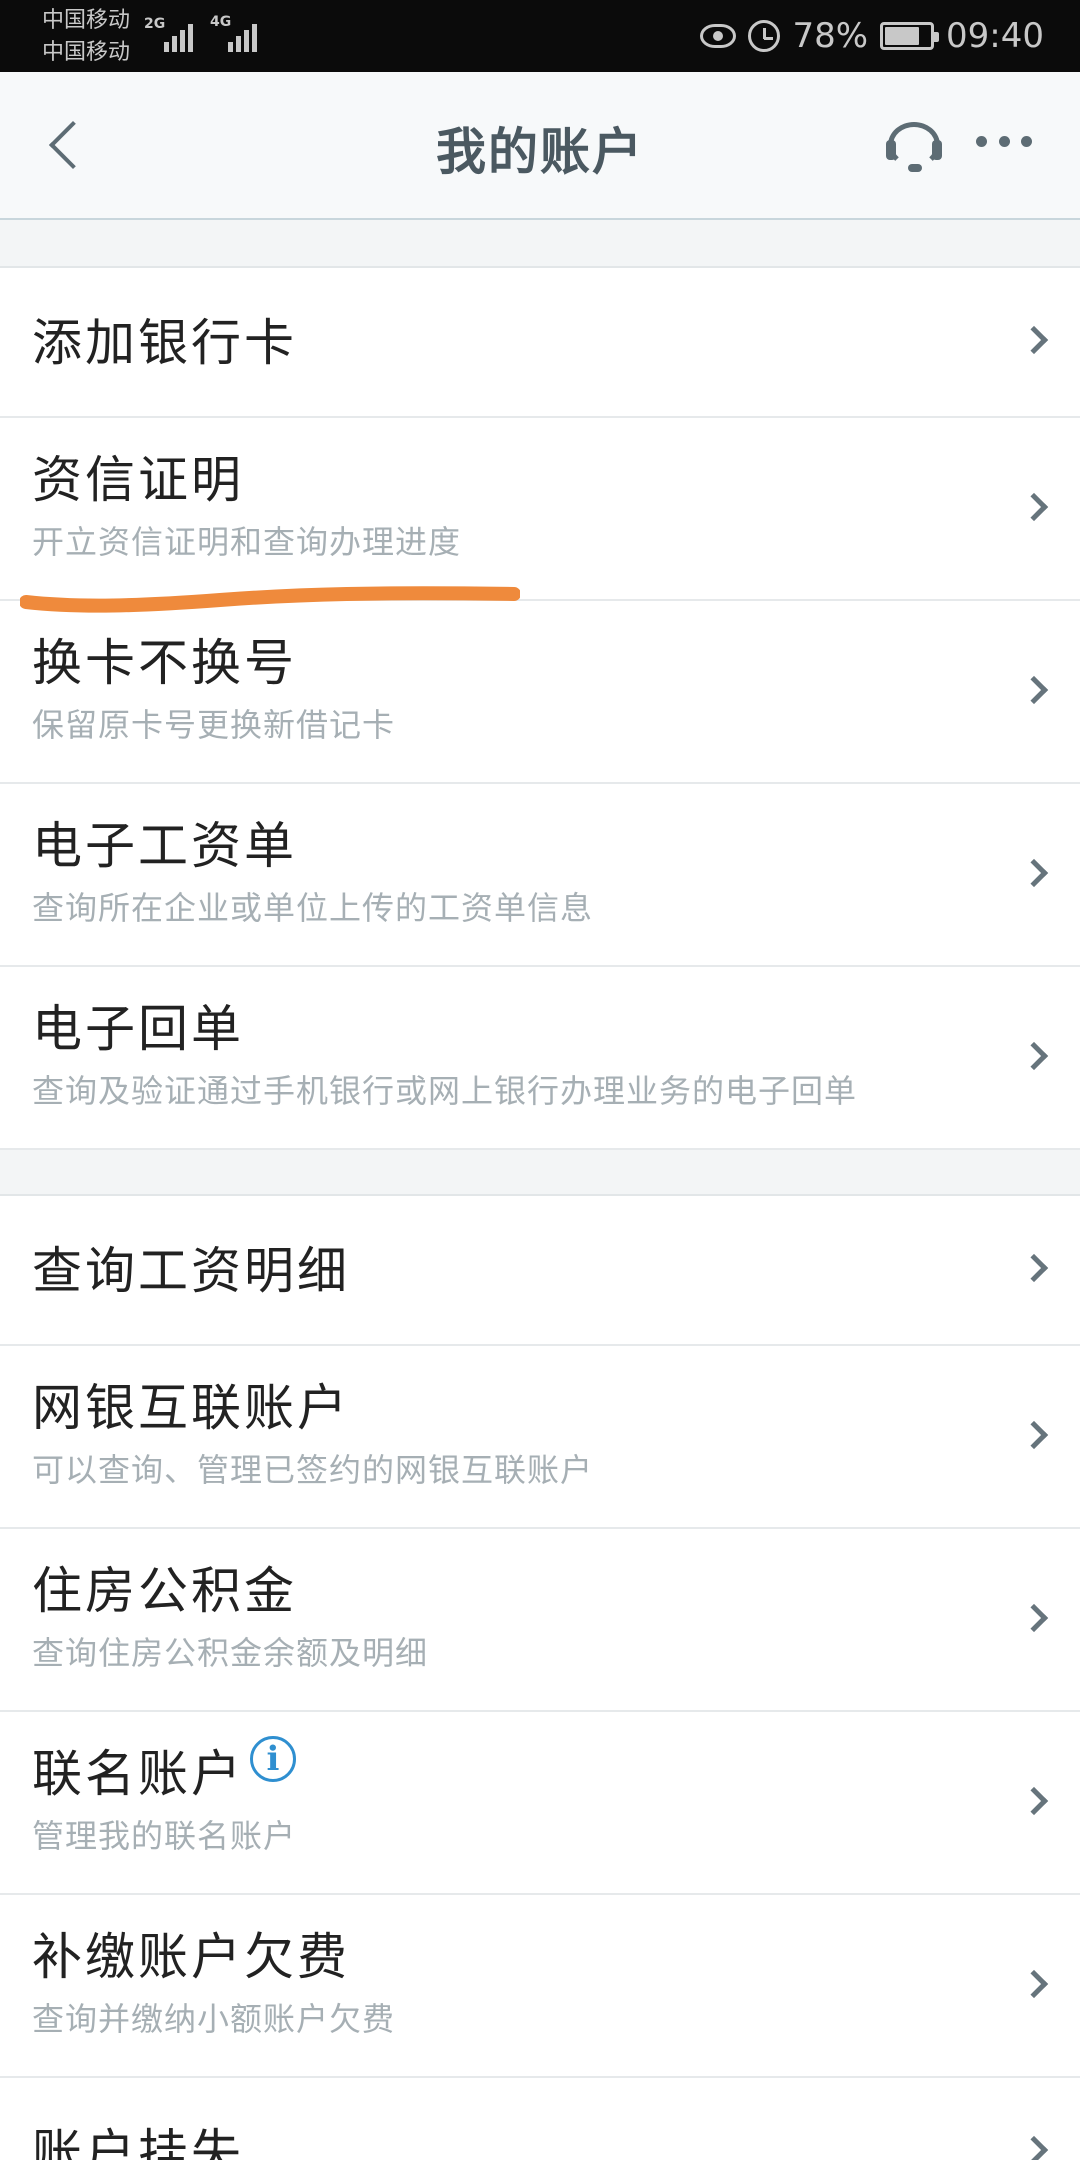  I want to click on battery-fill, so click(902, 36).